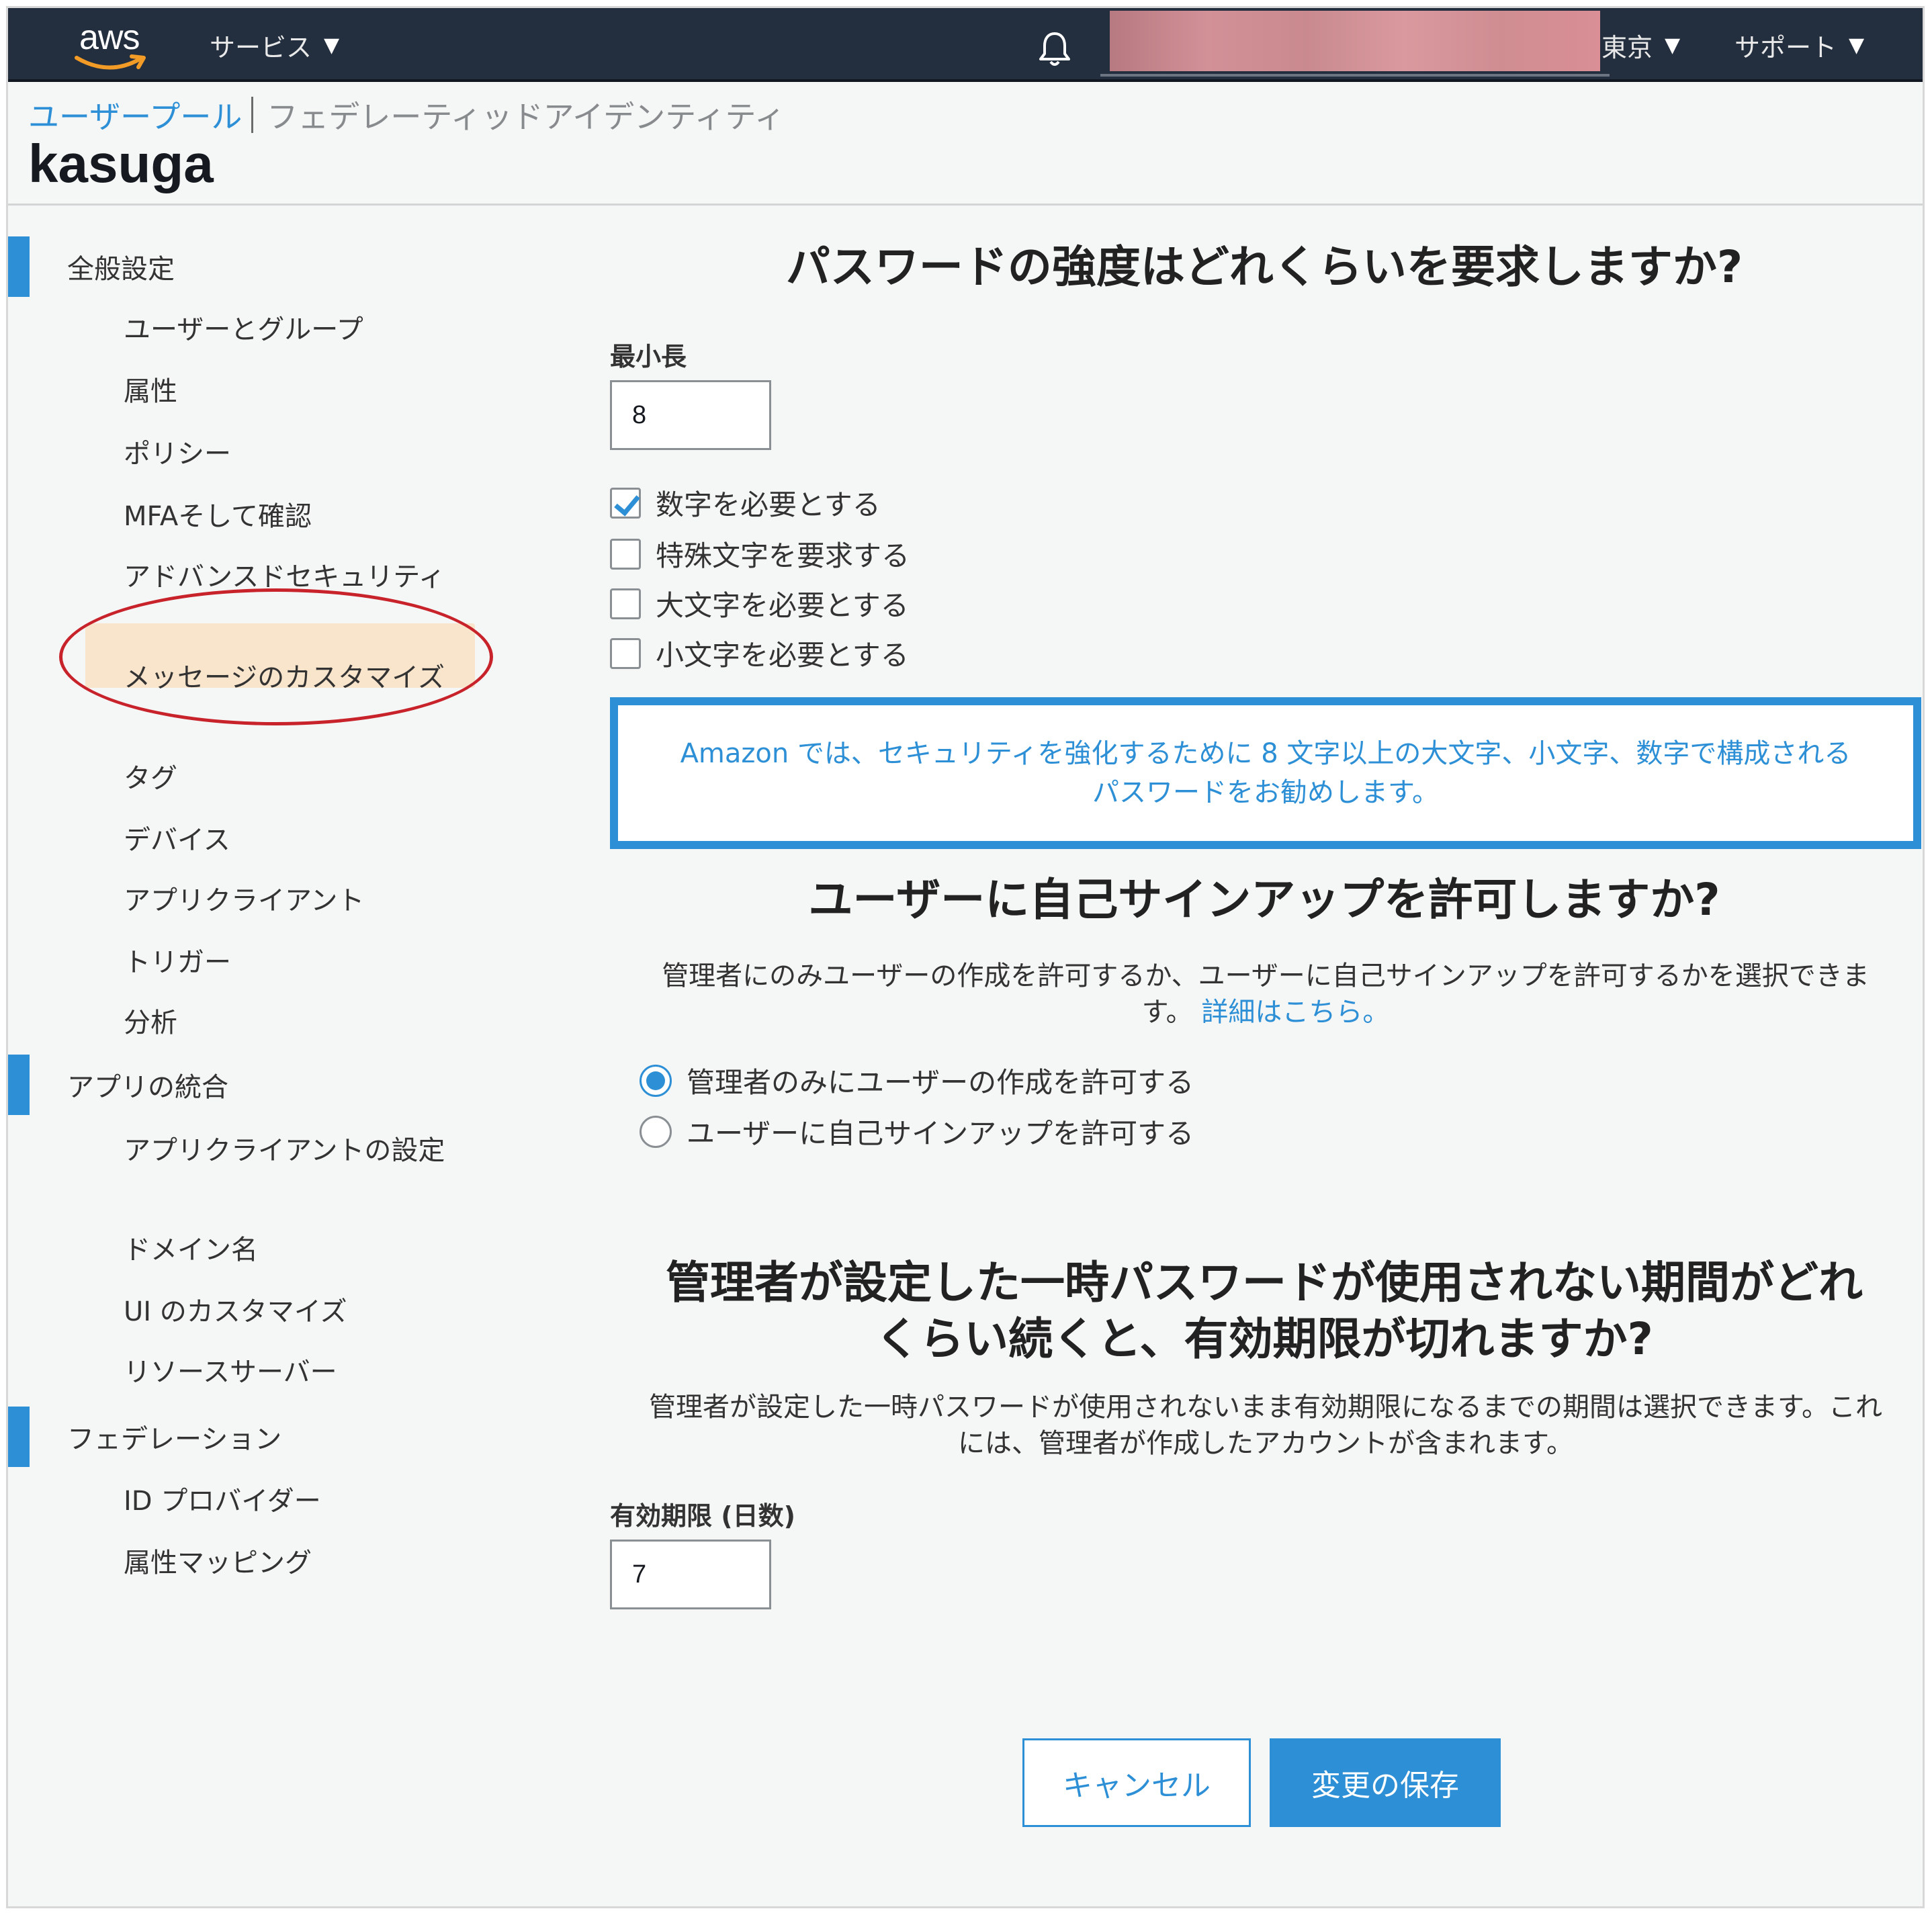 This screenshot has width=1932, height=1913. I want to click on self-signup-heading: ユーザーに自己サインアップを許可しますか?, so click(1264, 900).